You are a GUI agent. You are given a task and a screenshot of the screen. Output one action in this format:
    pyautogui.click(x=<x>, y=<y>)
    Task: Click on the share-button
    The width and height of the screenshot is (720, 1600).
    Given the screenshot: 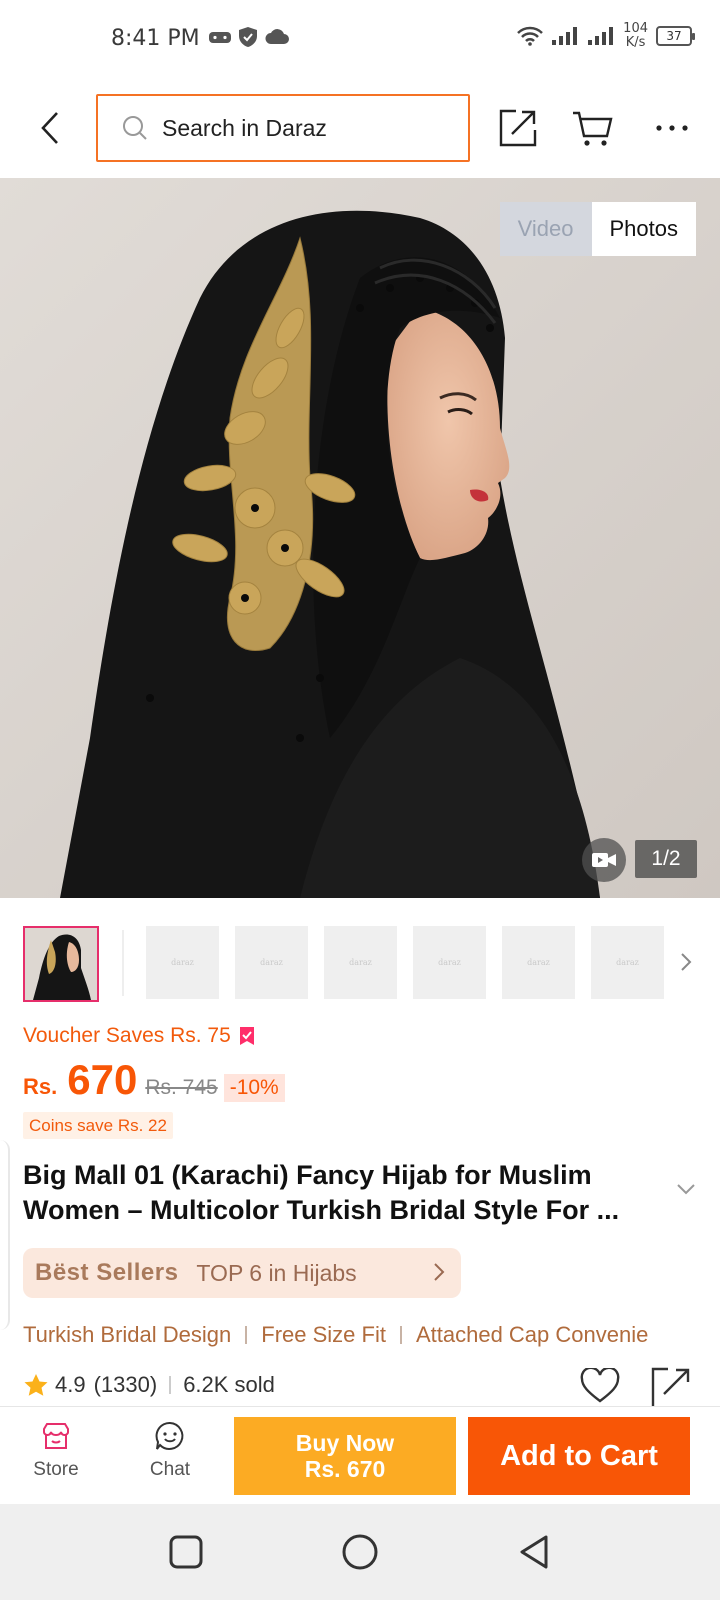 What is the action you would take?
    pyautogui.click(x=518, y=128)
    